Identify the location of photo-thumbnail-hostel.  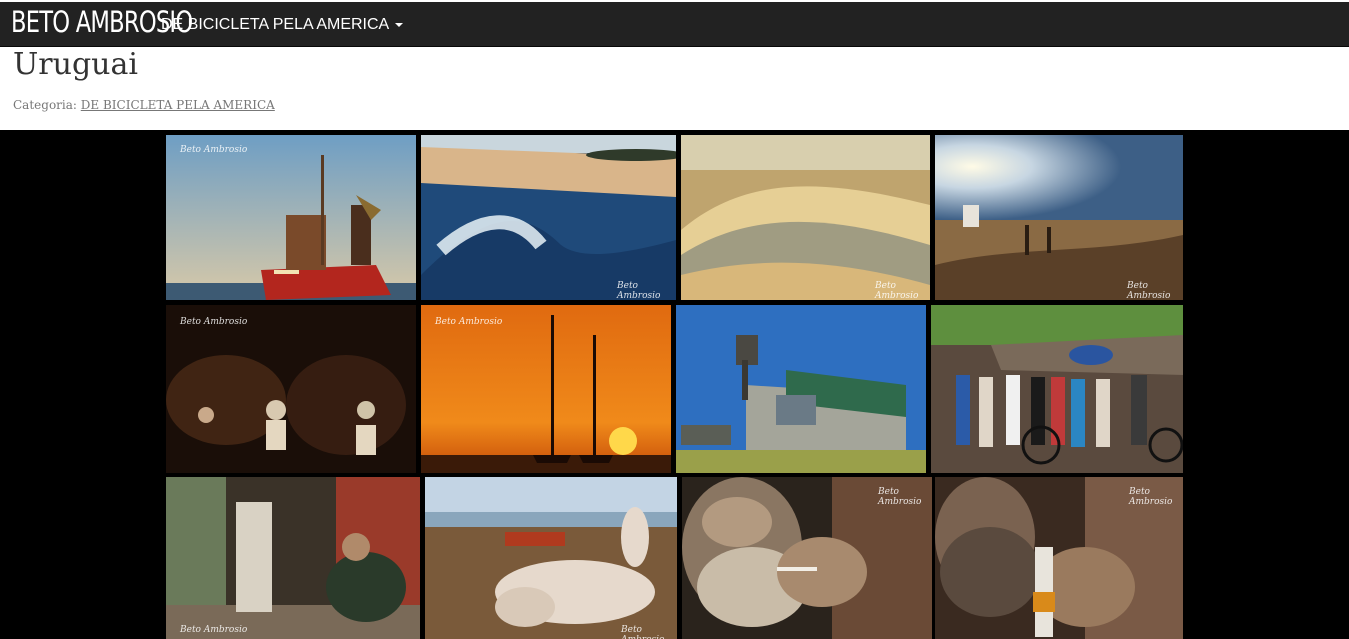
(801, 389).